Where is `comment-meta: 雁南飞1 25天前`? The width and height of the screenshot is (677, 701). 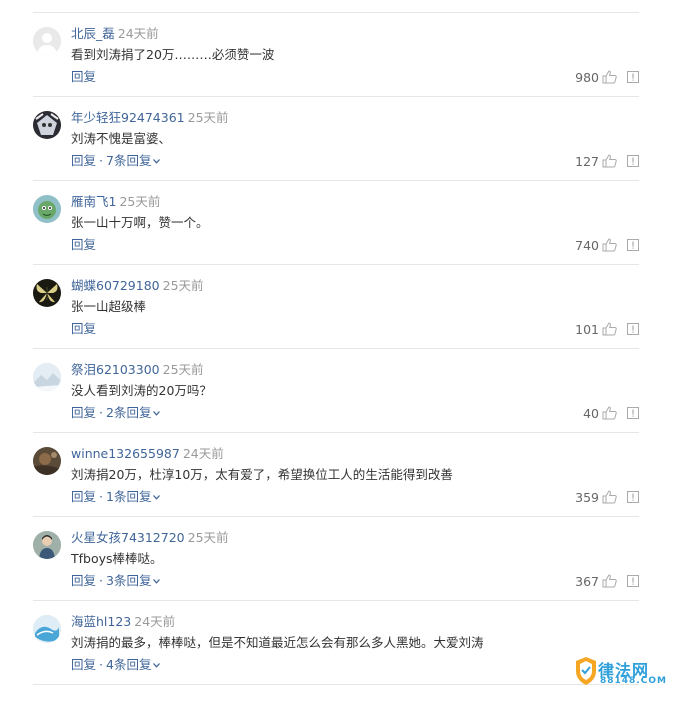 comment-meta: 雁南飞1 25天前 is located at coordinates (115, 202).